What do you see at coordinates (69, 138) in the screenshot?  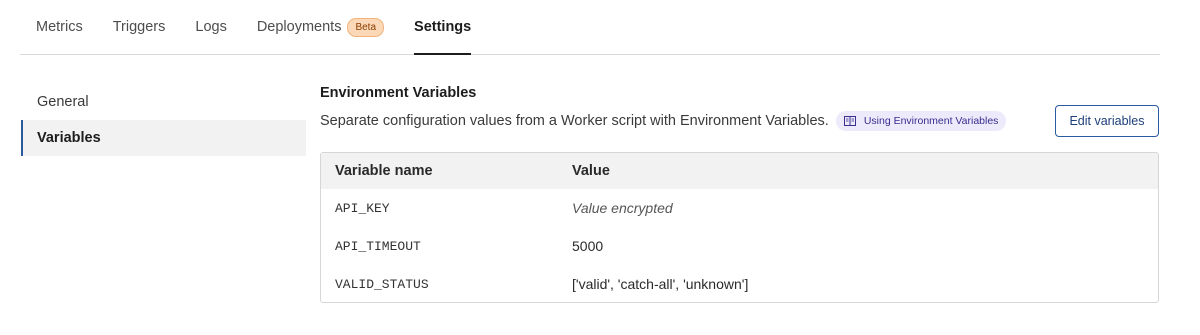 I see `sidebar-item-label: Variables` at bounding box center [69, 138].